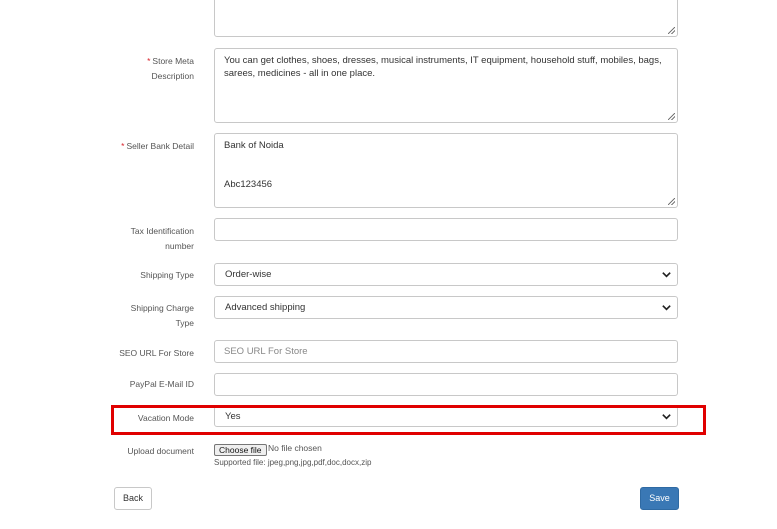 This screenshot has width=777, height=529. What do you see at coordinates (446, 85) in the screenshot?
I see `store-meta-description-field` at bounding box center [446, 85].